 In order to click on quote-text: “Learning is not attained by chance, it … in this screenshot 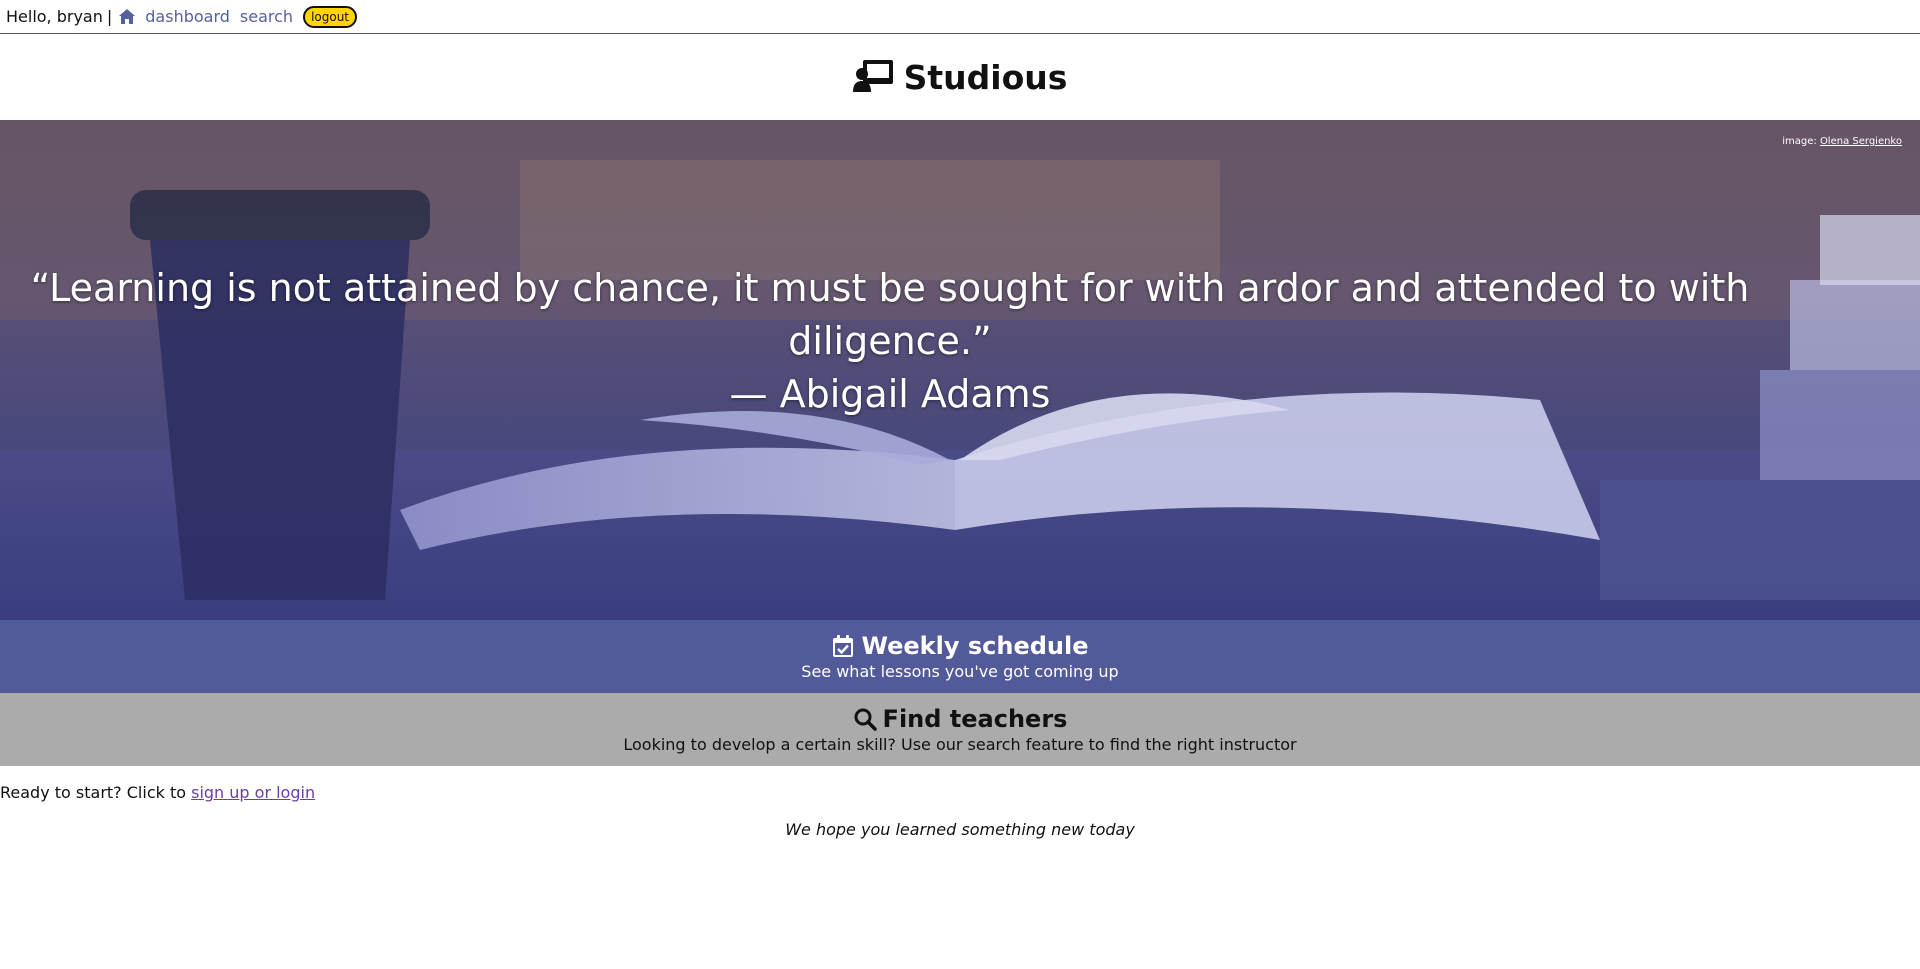, I will do `click(890, 314)`.